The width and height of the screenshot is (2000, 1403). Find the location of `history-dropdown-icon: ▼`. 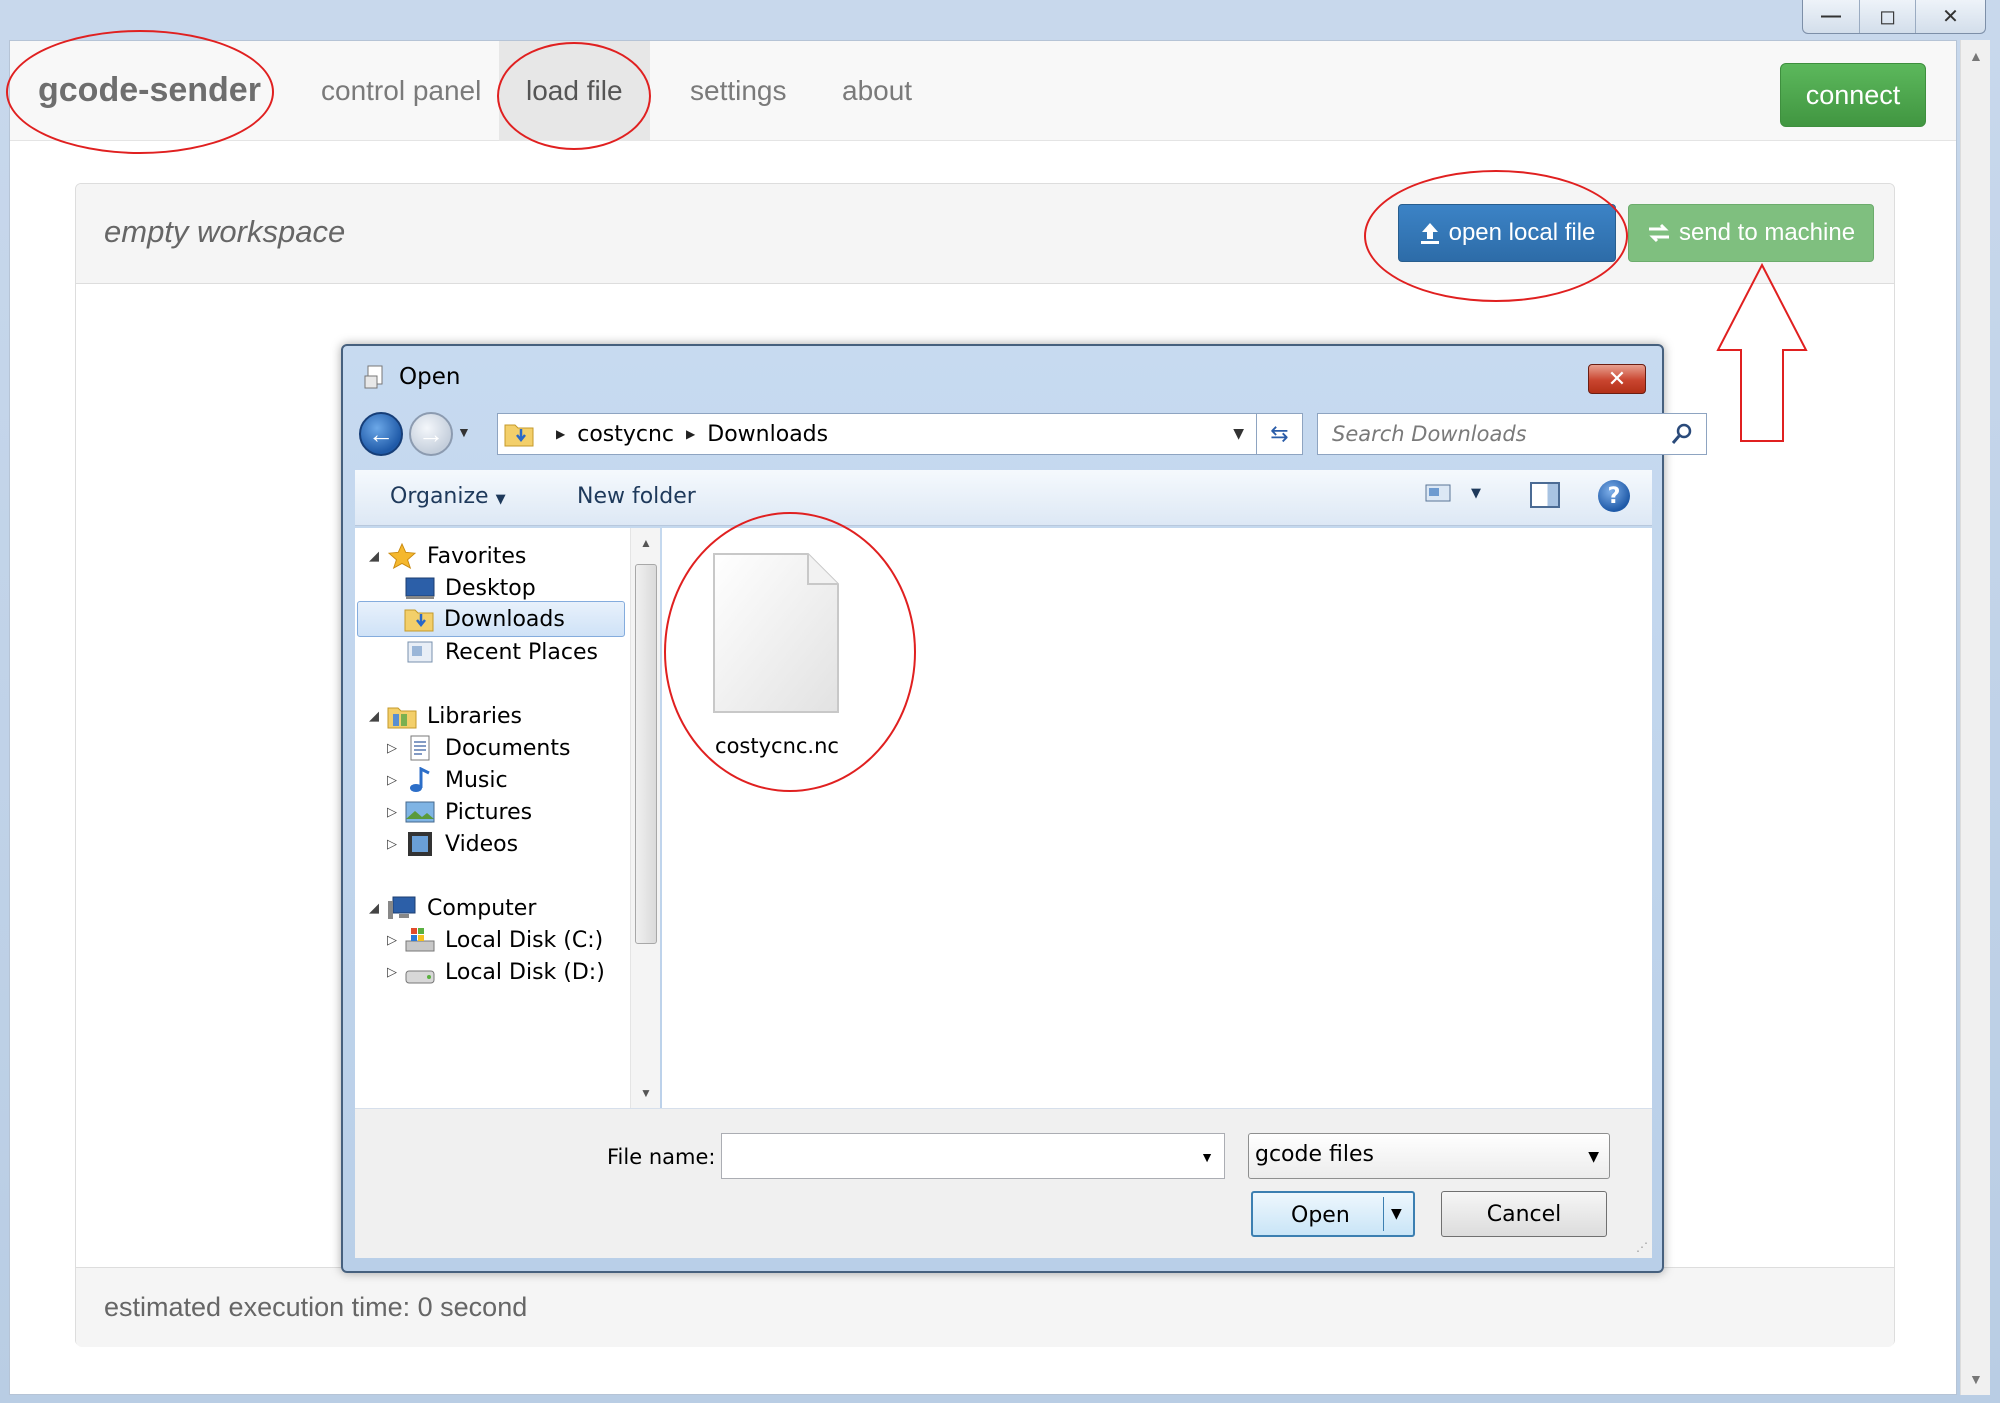

history-dropdown-icon: ▼ is located at coordinates (464, 432).